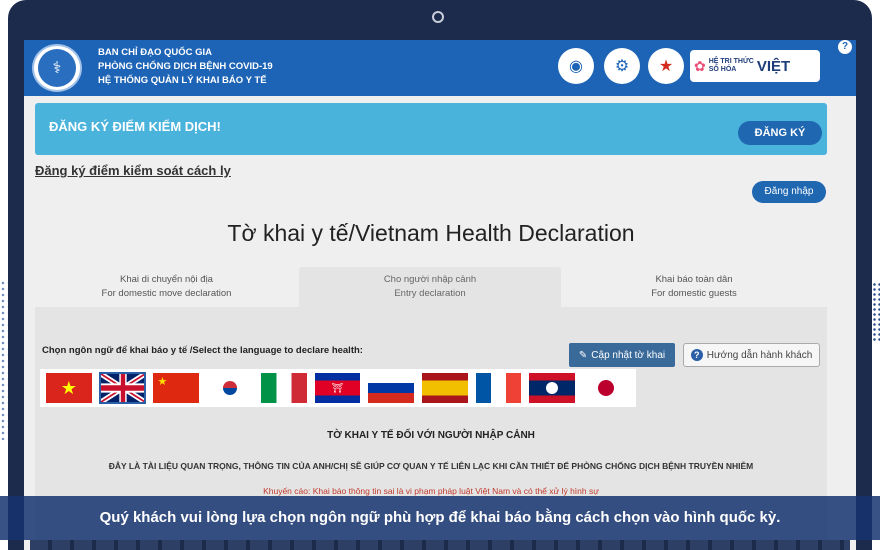  Describe the element at coordinates (755, 66) in the screenshot. I see `he-tri-thuc-logo: ✿ HỆ TRI THỨC SỐ HÓA VIỆT` at that location.